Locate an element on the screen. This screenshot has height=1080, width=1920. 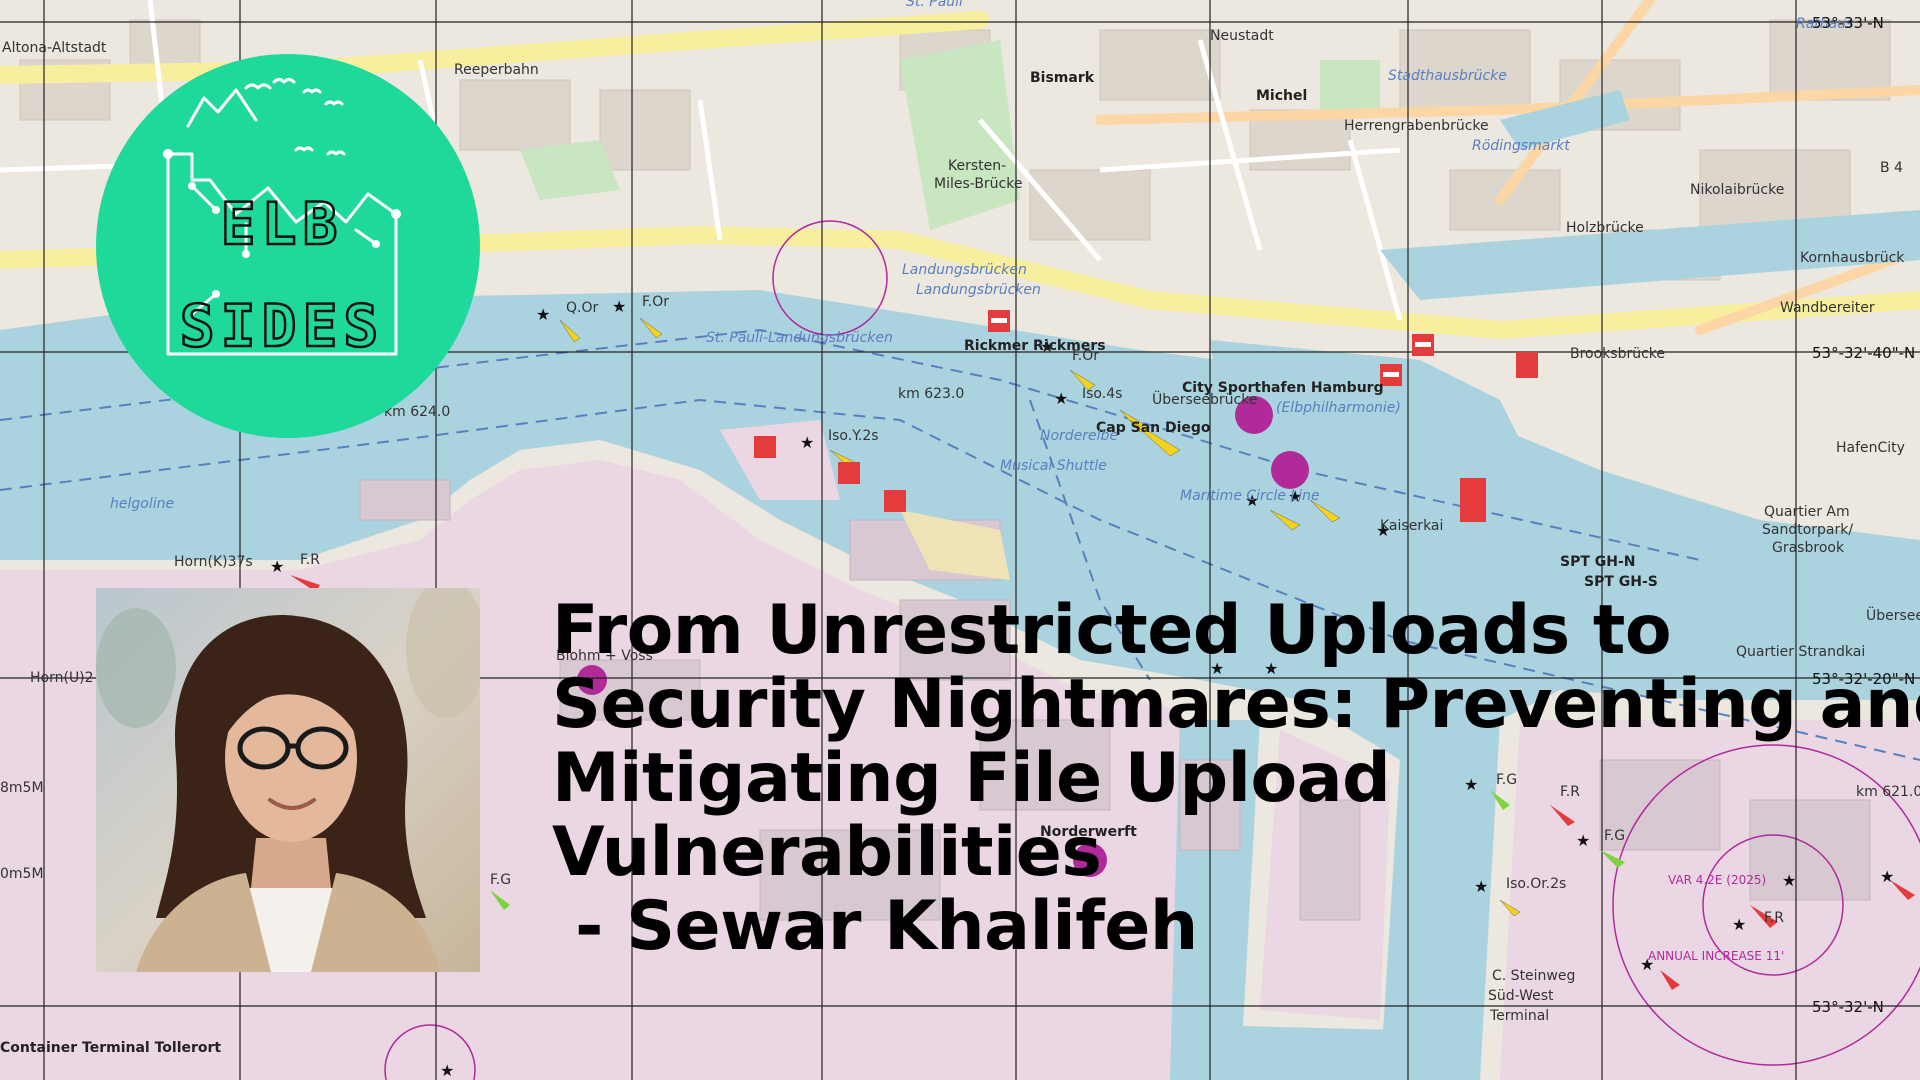
label-herrengrabenbruecke: Herrengrabenbrücke is located at coordinates (1416, 126).